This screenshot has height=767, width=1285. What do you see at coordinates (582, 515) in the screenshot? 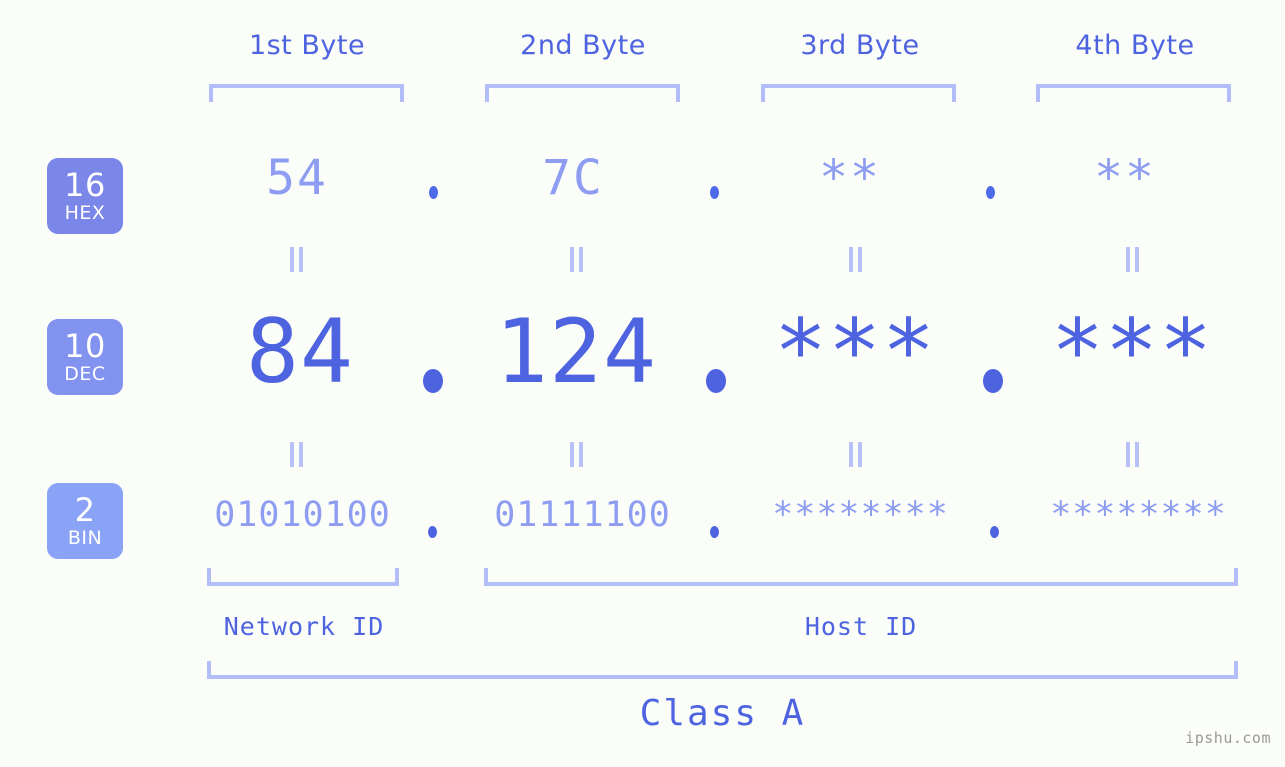
I see `bin-octet-2: 01111100` at bounding box center [582, 515].